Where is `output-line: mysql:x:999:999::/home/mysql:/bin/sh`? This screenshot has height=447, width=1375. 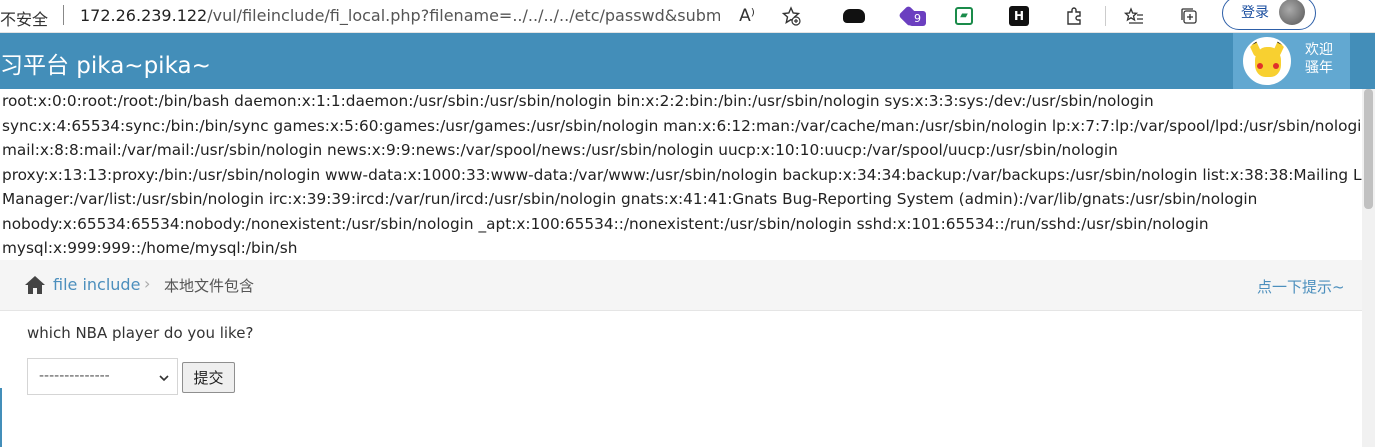 output-line: mysql:x:999:999::/home/mysql:/bin/sh is located at coordinates (150, 248).